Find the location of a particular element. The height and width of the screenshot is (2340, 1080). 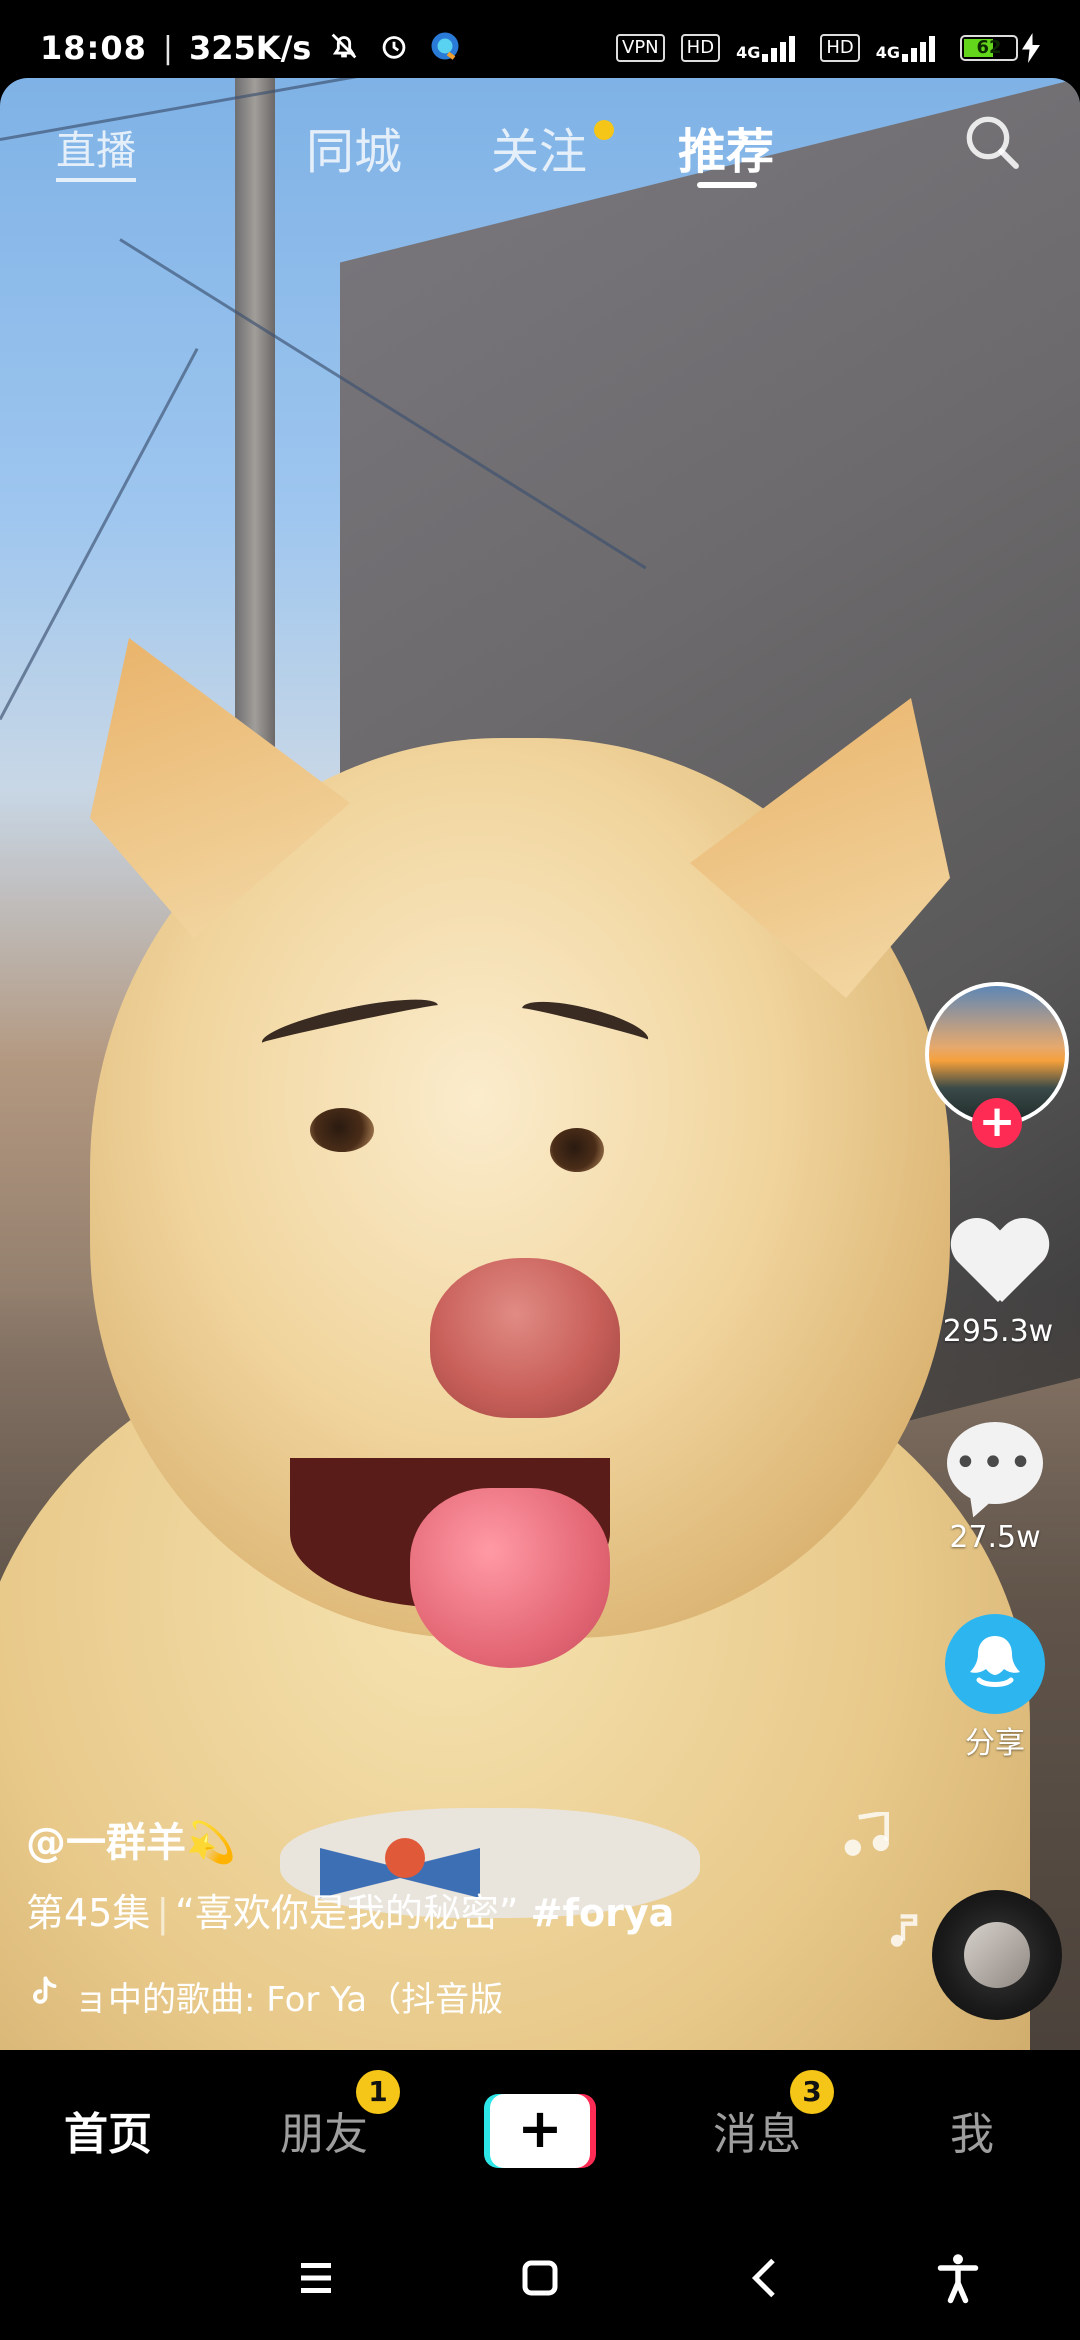

tab-me: 我 is located at coordinates (972, 2130).